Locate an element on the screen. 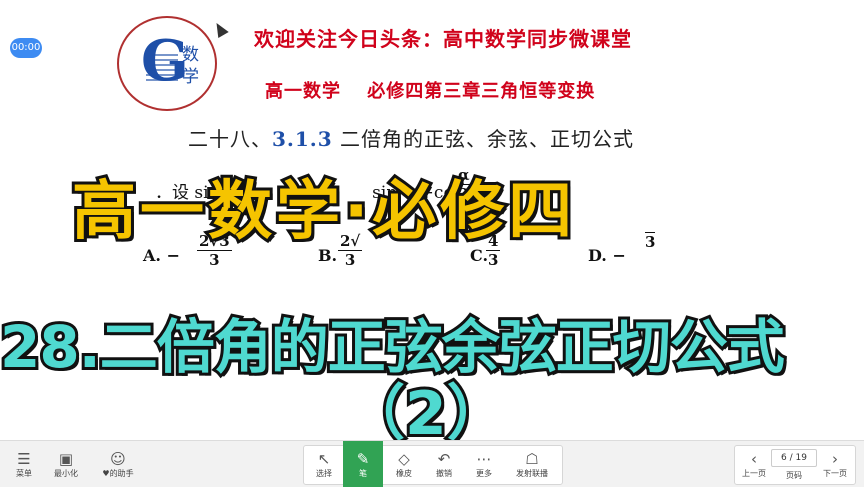  lesson-topic: 二倍角的正弦、余弦、正切公式 is located at coordinates (483, 139).